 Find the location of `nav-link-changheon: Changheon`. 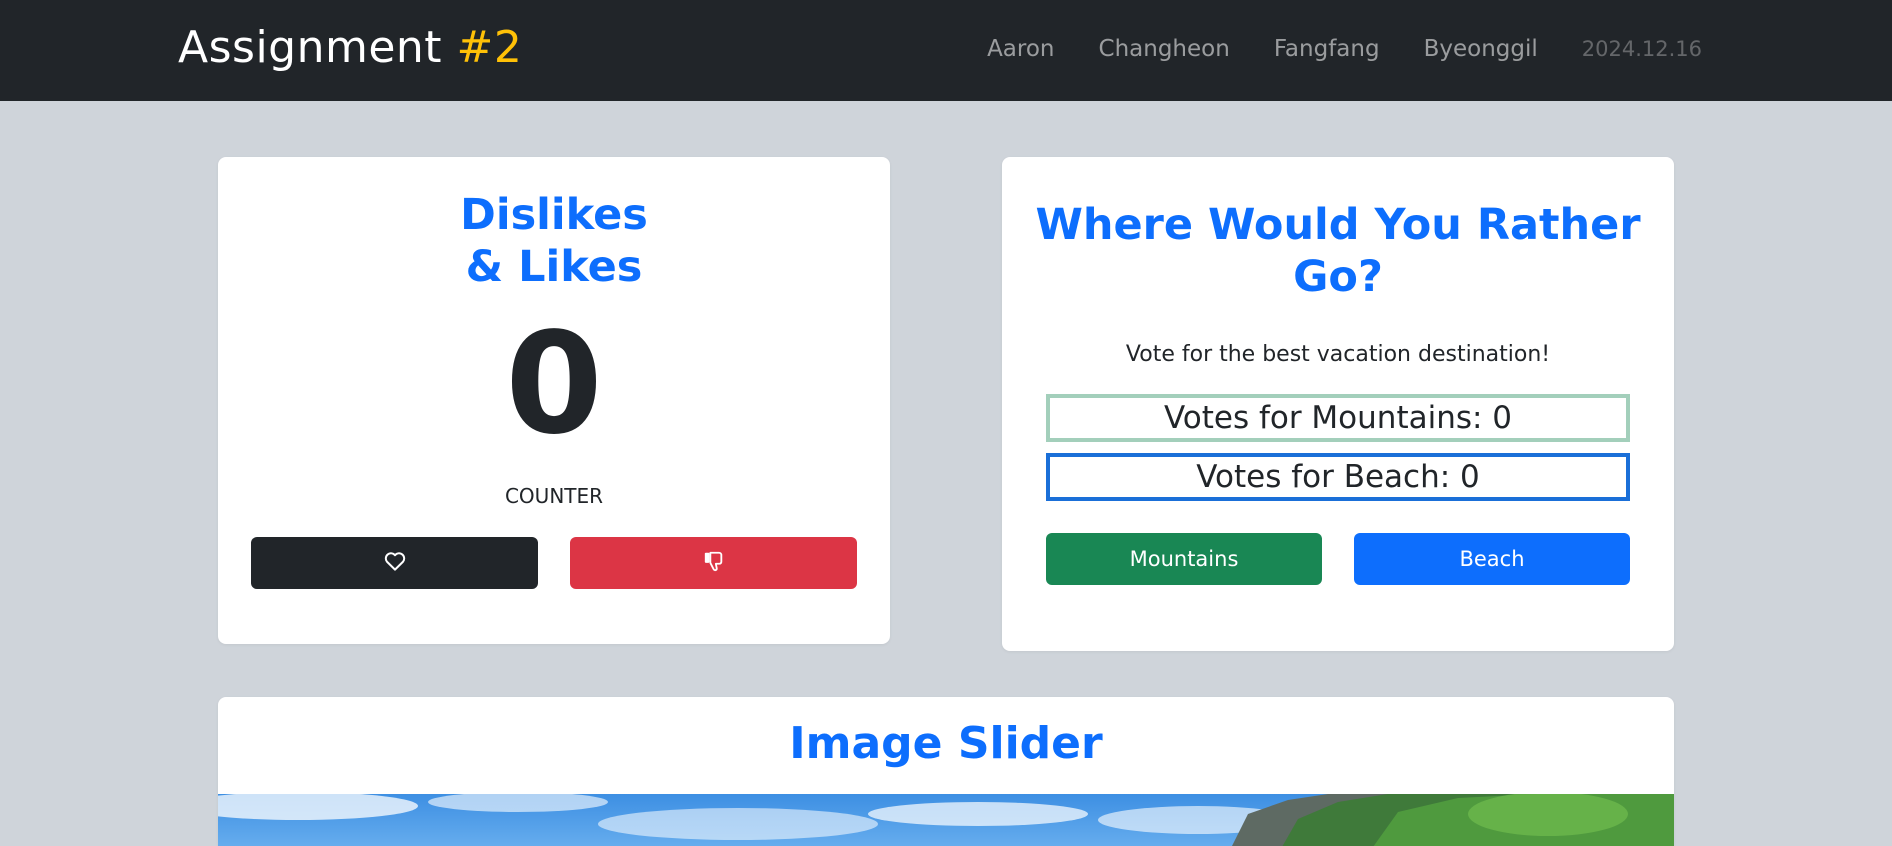

nav-link-changheon: Changheon is located at coordinates (1164, 49).